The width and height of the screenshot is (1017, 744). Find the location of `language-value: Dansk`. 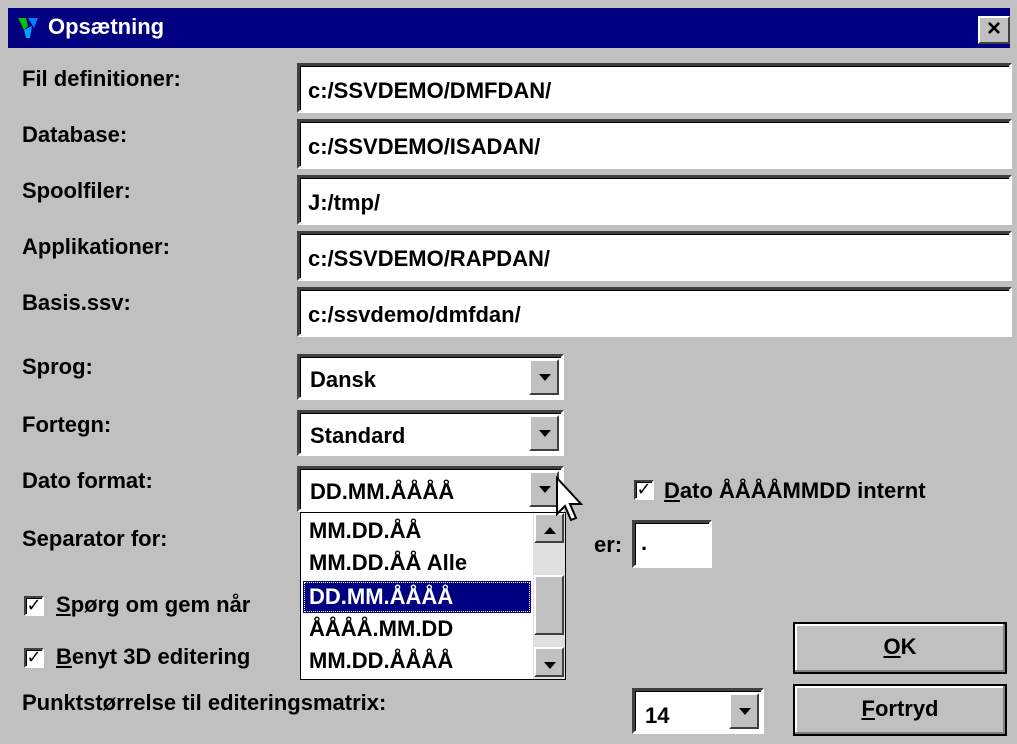

language-value: Dansk is located at coordinates (343, 379).